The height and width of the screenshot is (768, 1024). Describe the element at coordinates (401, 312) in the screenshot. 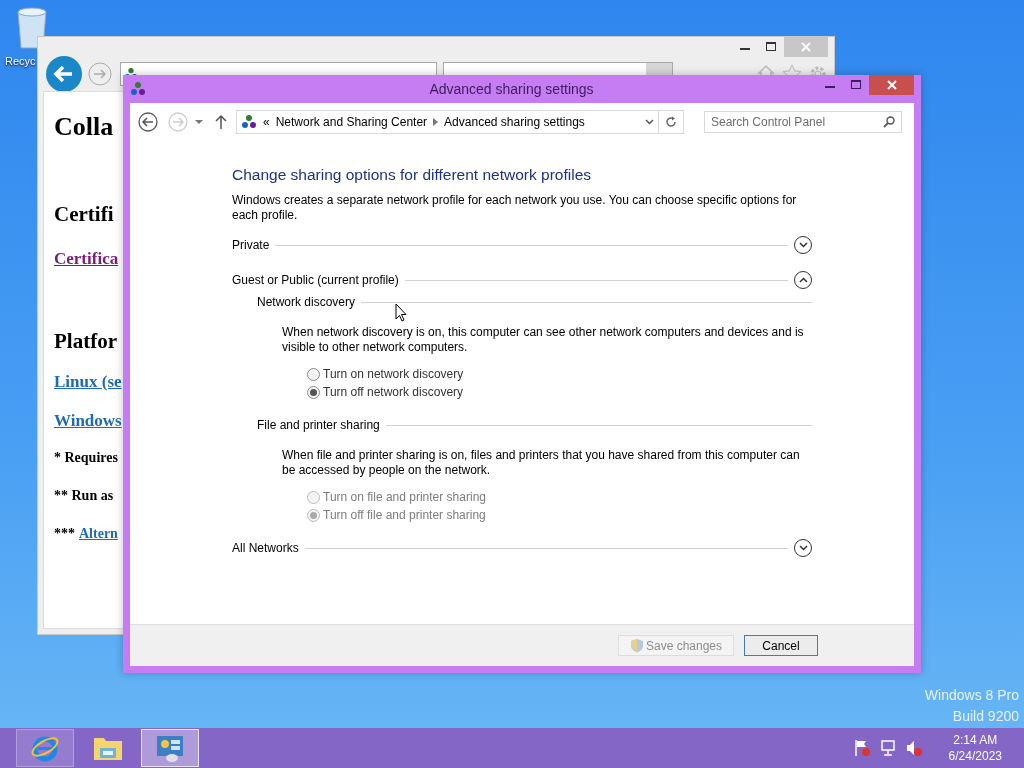

I see `mouse-cursor-icon` at that location.